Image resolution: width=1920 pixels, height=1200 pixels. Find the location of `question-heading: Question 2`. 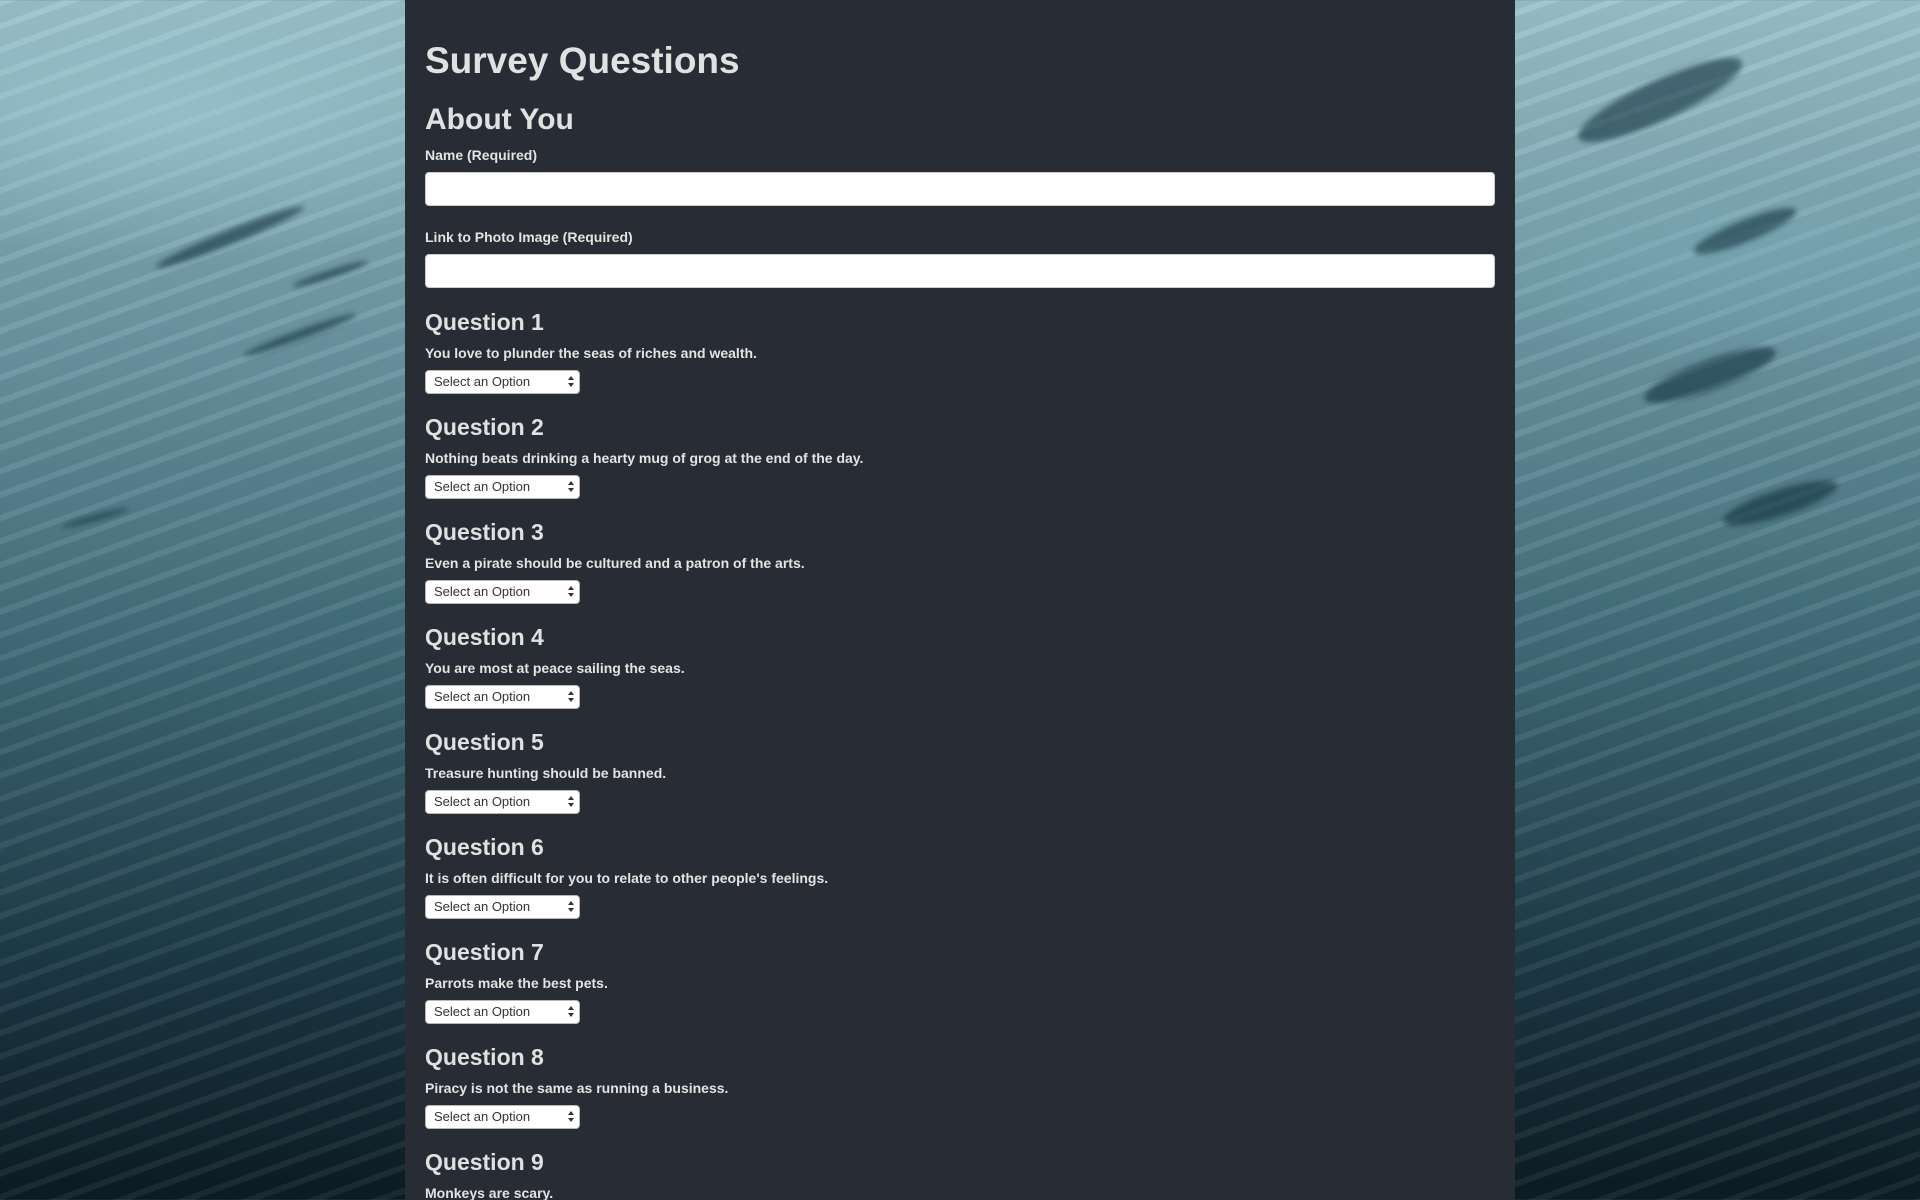

question-heading: Question 2 is located at coordinates (484, 427).